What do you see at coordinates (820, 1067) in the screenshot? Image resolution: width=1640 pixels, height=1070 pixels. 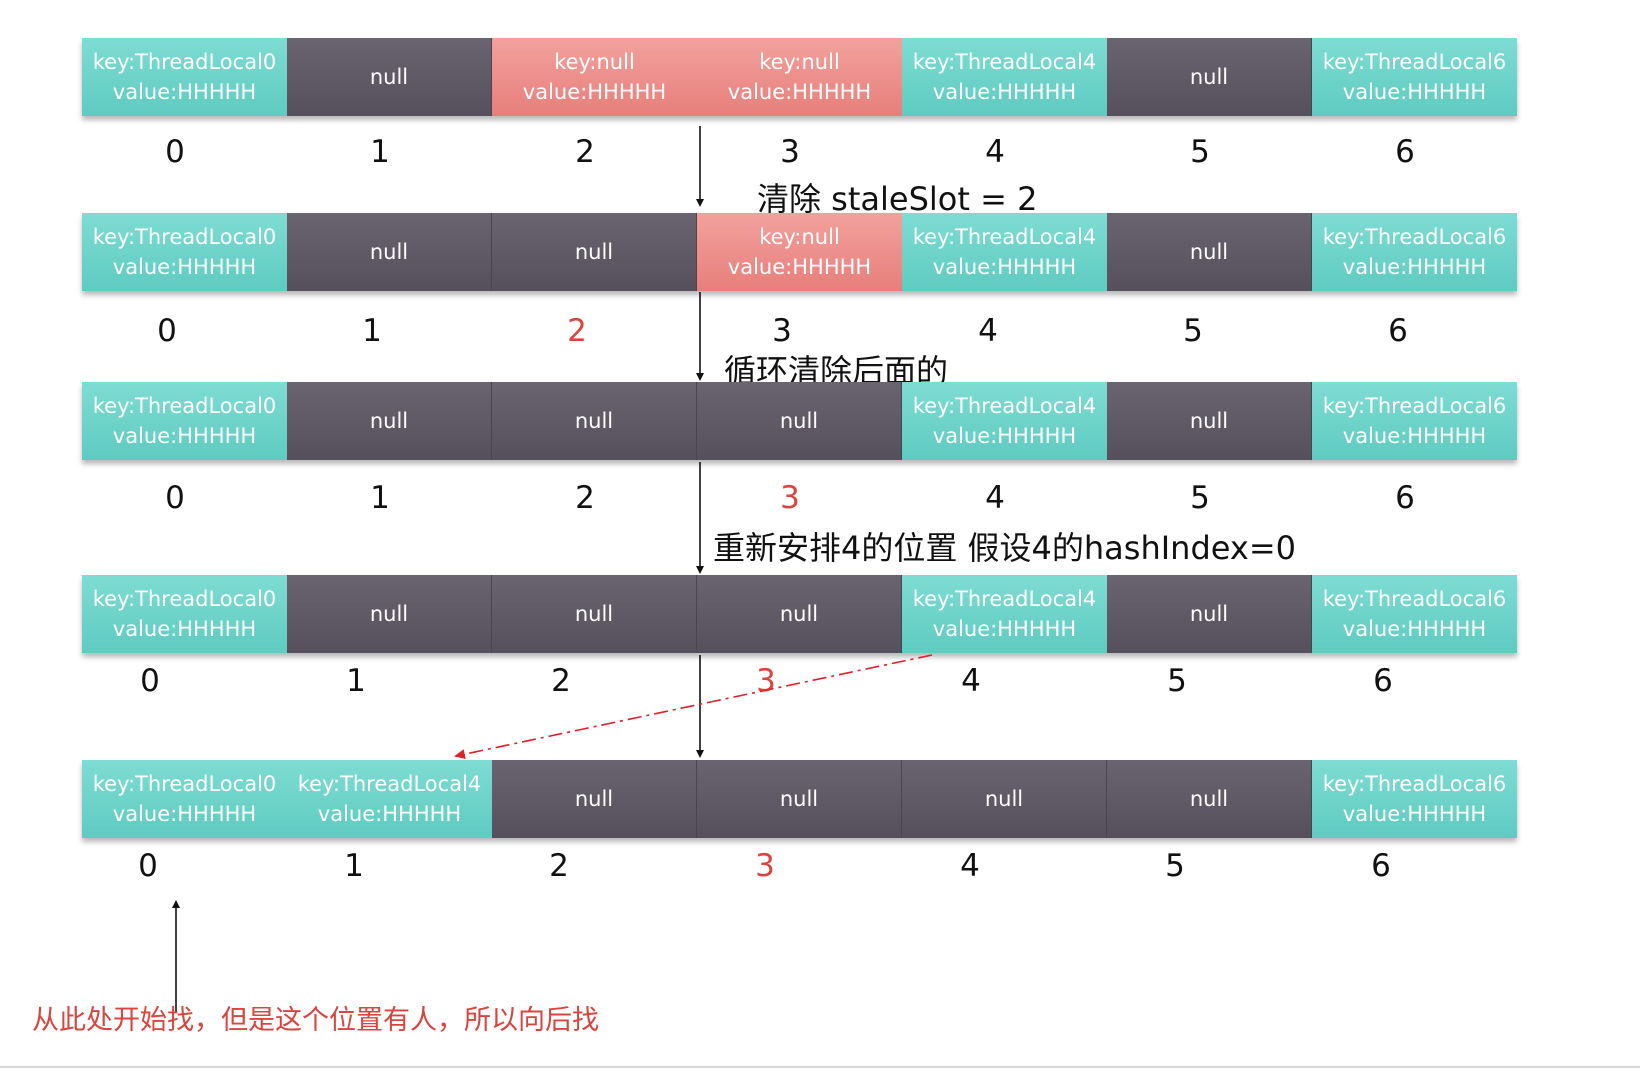 I see `bottom-divider` at bounding box center [820, 1067].